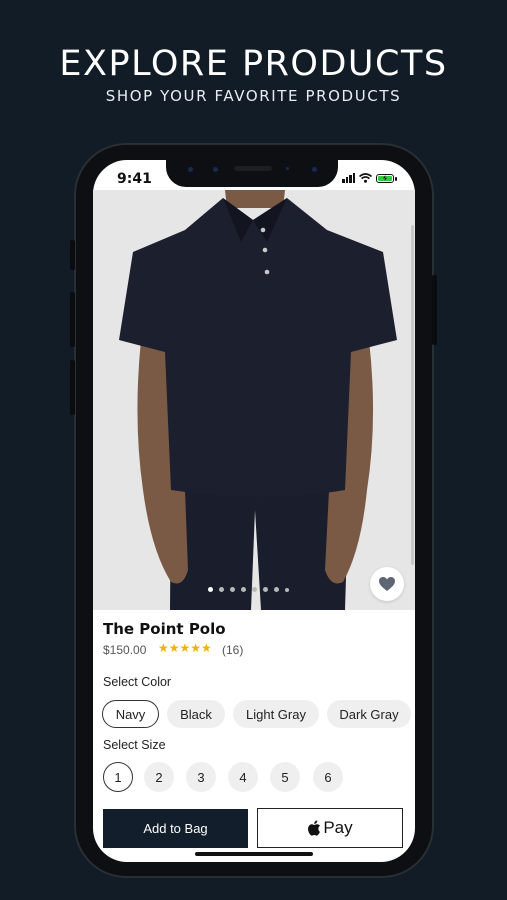 This screenshot has height=900, width=507. Describe the element at coordinates (328, 777) in the screenshot. I see `size-option-6: 6` at that location.